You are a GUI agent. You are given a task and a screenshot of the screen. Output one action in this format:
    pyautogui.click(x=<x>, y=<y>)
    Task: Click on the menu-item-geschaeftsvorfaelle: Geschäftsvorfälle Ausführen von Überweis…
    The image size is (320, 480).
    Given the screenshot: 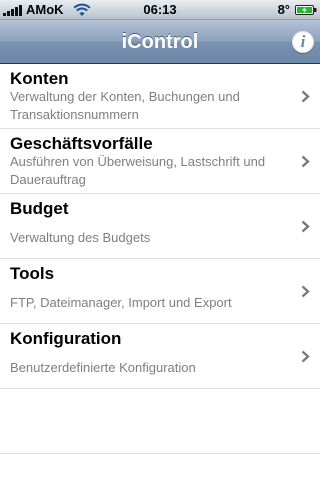 What is the action you would take?
    pyautogui.click(x=160, y=161)
    